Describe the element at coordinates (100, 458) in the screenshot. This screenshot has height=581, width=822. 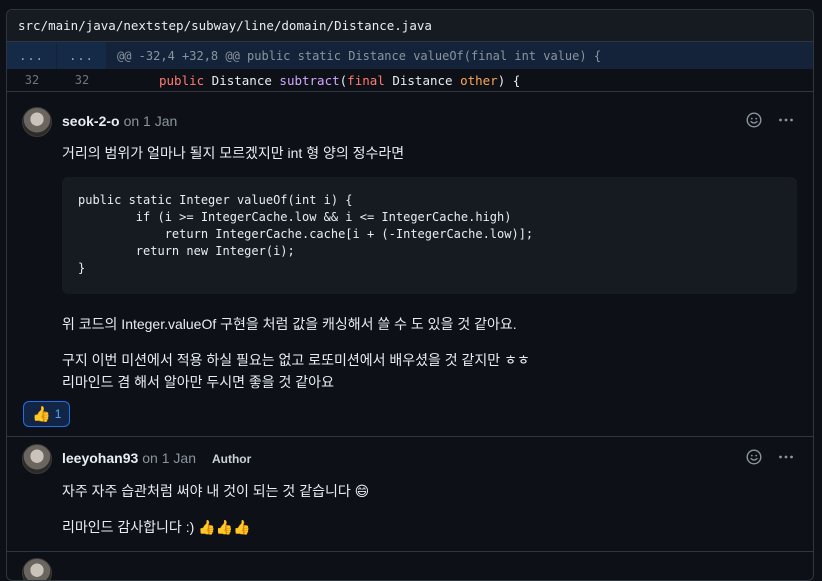
I see `author-link: leeyohan93` at that location.